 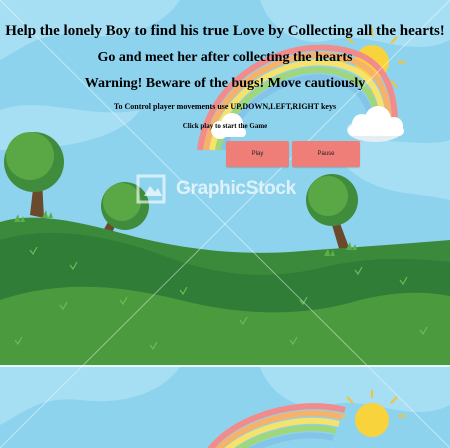 What do you see at coordinates (326, 154) in the screenshot?
I see `pause-button: Pause` at bounding box center [326, 154].